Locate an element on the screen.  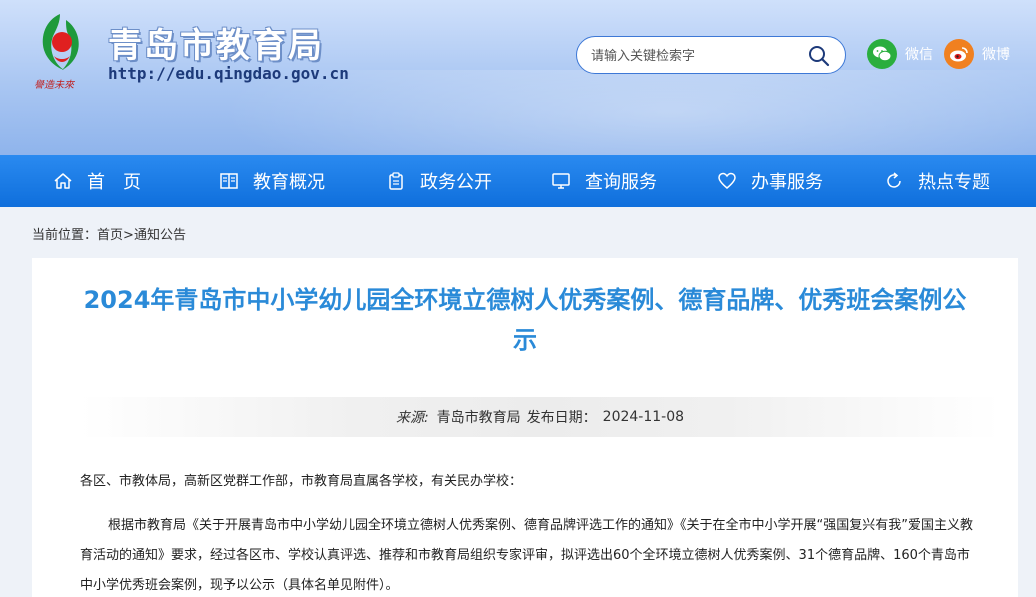
wechat-icon is located at coordinates (882, 54).